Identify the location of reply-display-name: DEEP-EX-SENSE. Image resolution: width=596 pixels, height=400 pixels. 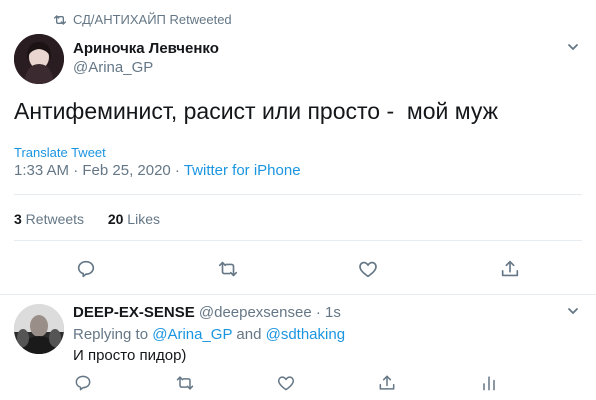
(134, 312).